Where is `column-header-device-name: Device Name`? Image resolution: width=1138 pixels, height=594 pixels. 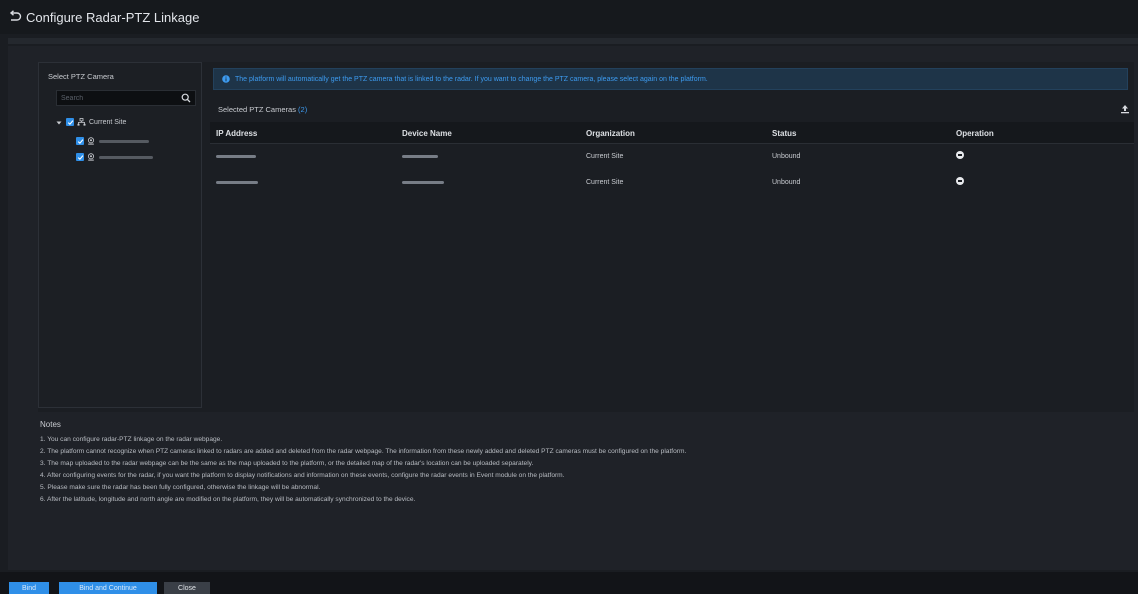
column-header-device-name: Device Name is located at coordinates (427, 133).